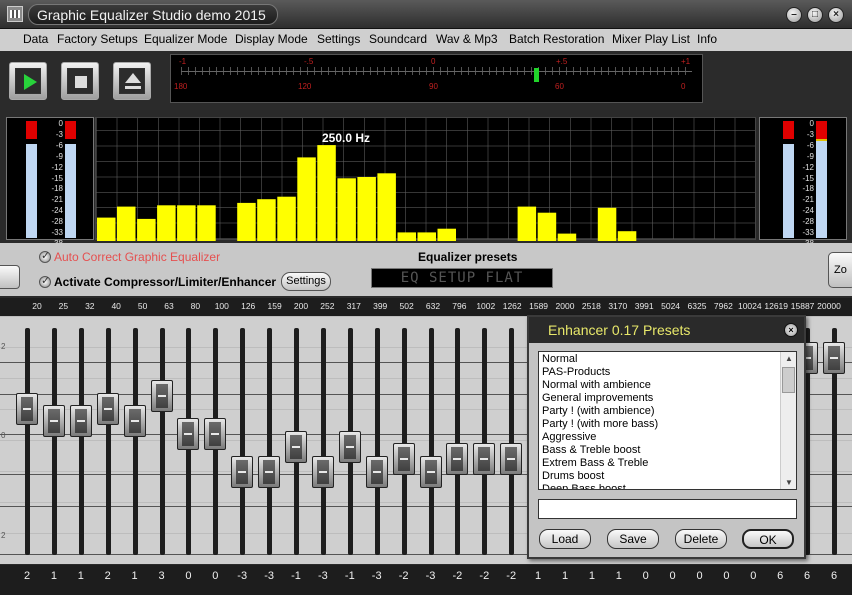 Image resolution: width=852 pixels, height=595 pixels. What do you see at coordinates (97, 39) in the screenshot?
I see `menu-factory-setups: Factory Setups` at bounding box center [97, 39].